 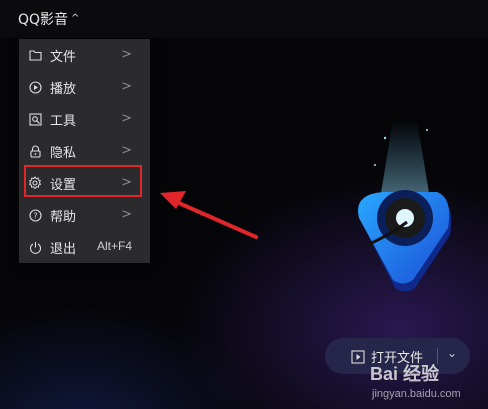 I want to click on folder-icon, so click(x=35, y=55).